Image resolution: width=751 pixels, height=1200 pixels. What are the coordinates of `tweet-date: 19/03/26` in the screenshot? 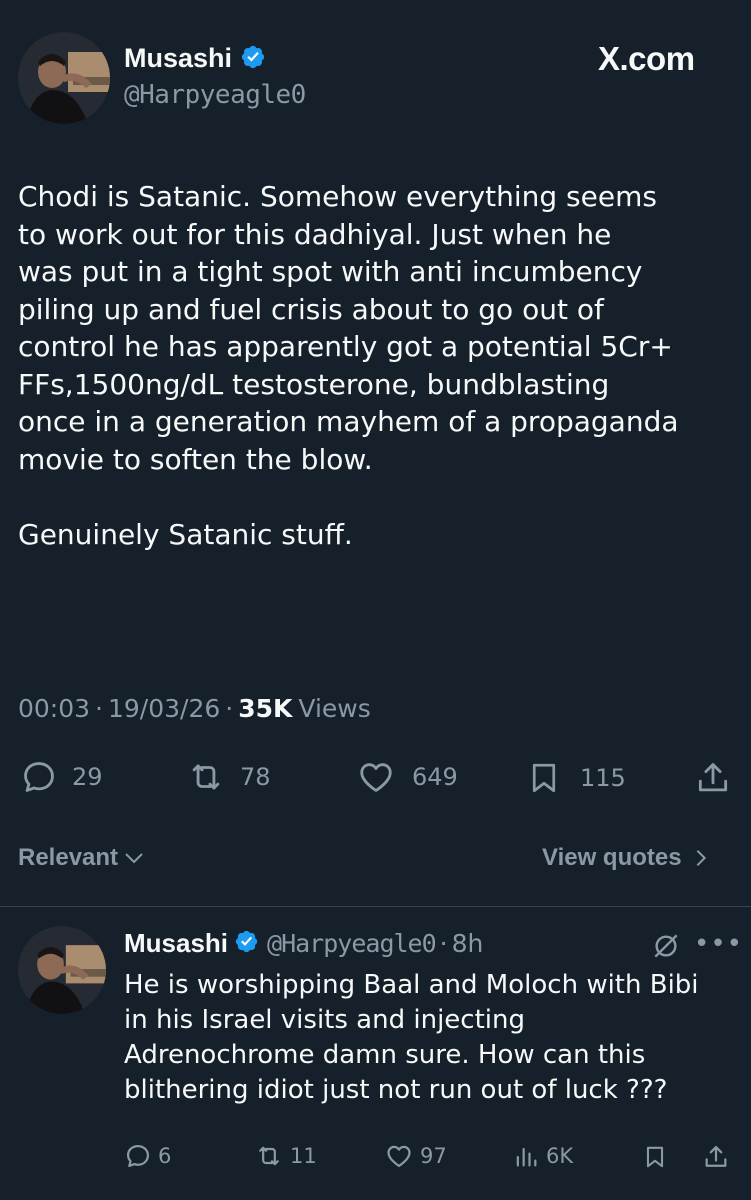 It's located at (164, 708).